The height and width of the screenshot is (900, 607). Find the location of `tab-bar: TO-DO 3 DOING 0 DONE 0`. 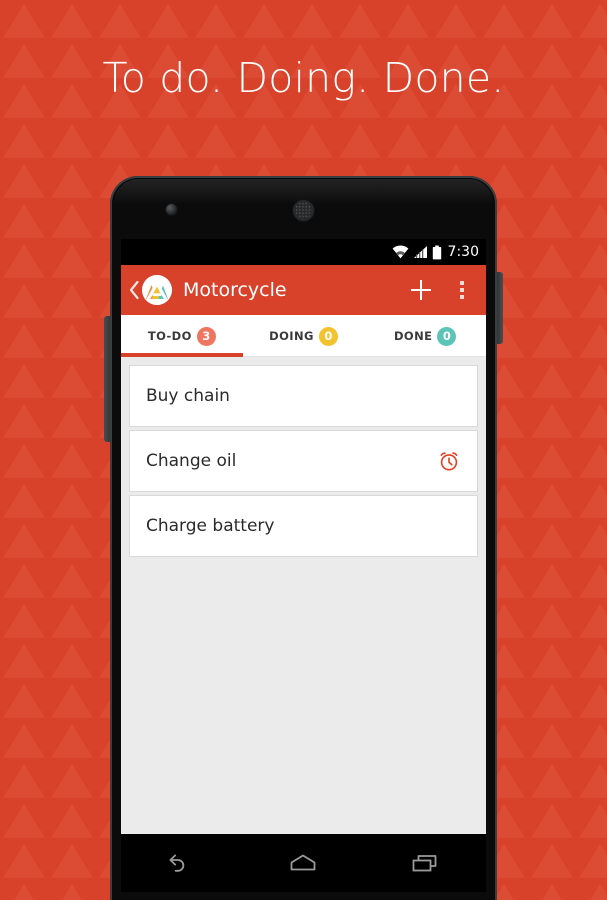

tab-bar: TO-DO 3 DOING 0 DONE 0 is located at coordinates (303, 336).